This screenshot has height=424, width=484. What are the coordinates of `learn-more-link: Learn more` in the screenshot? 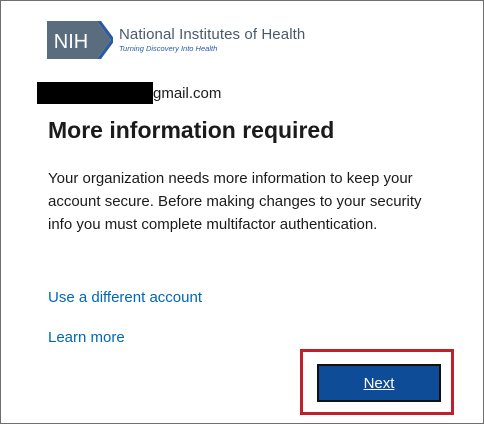 It's located at (86, 337).